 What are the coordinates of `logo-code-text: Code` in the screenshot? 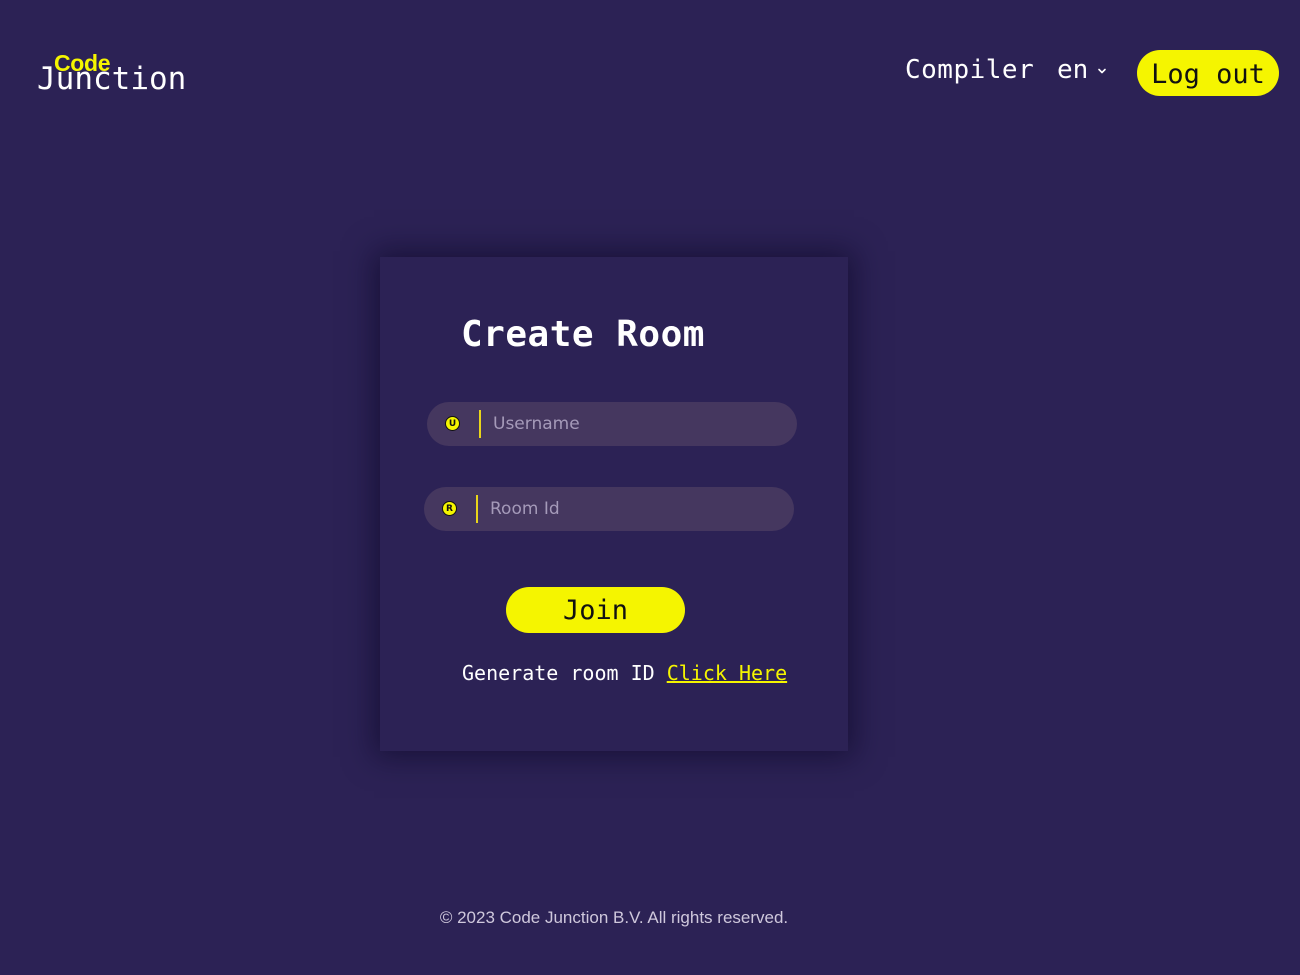 It's located at (82, 63).